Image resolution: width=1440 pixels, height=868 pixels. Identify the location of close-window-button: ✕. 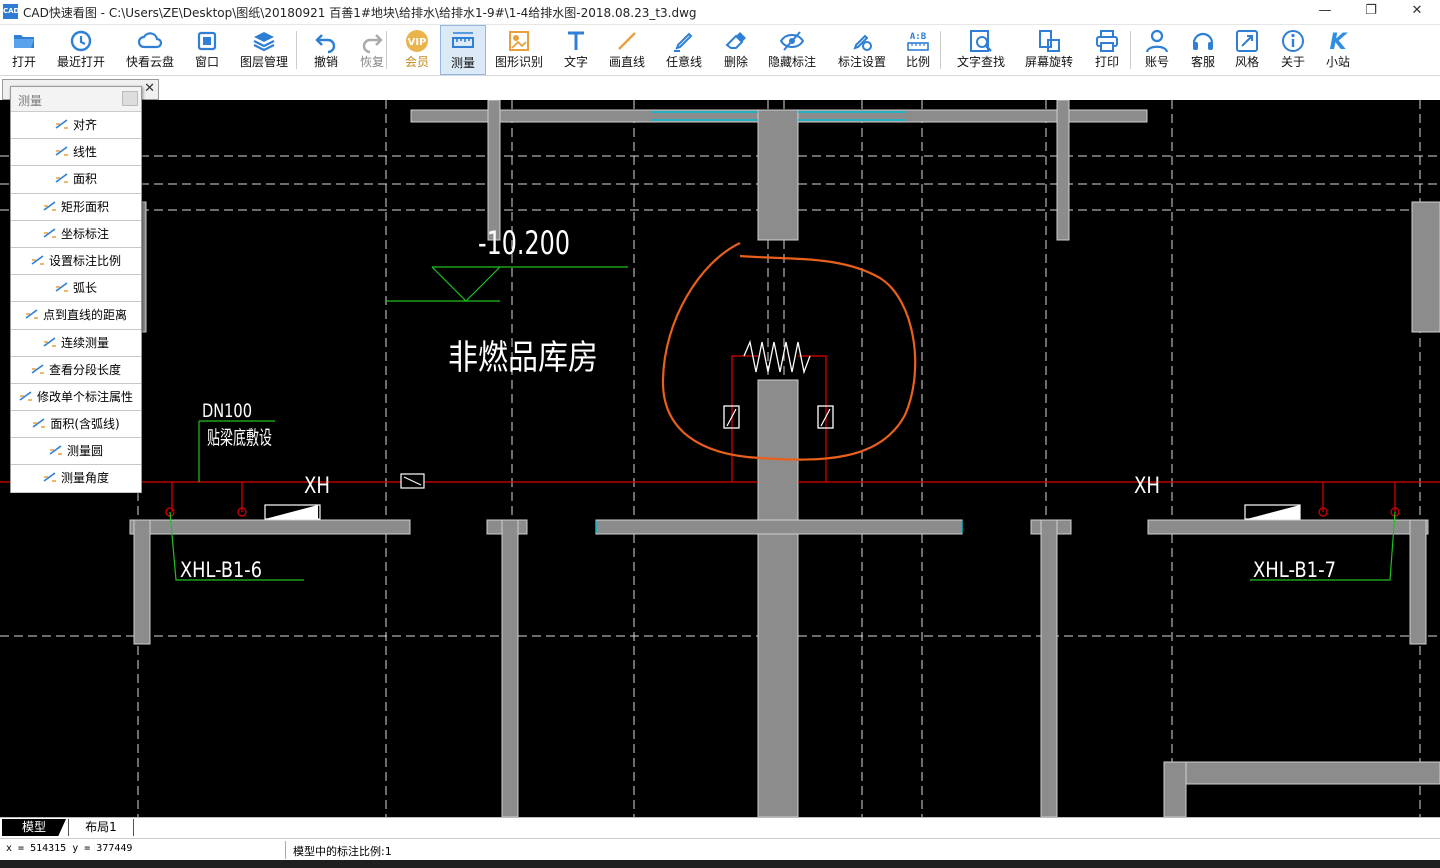
(1417, 12).